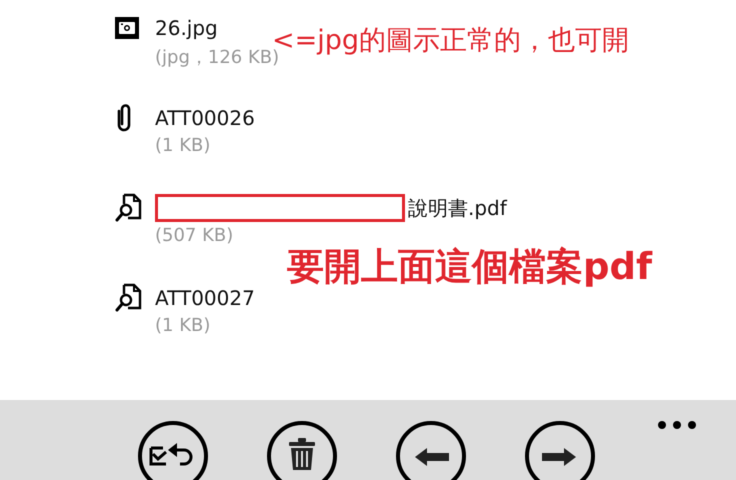  I want to click on left-arrow-icon, so click(432, 457).